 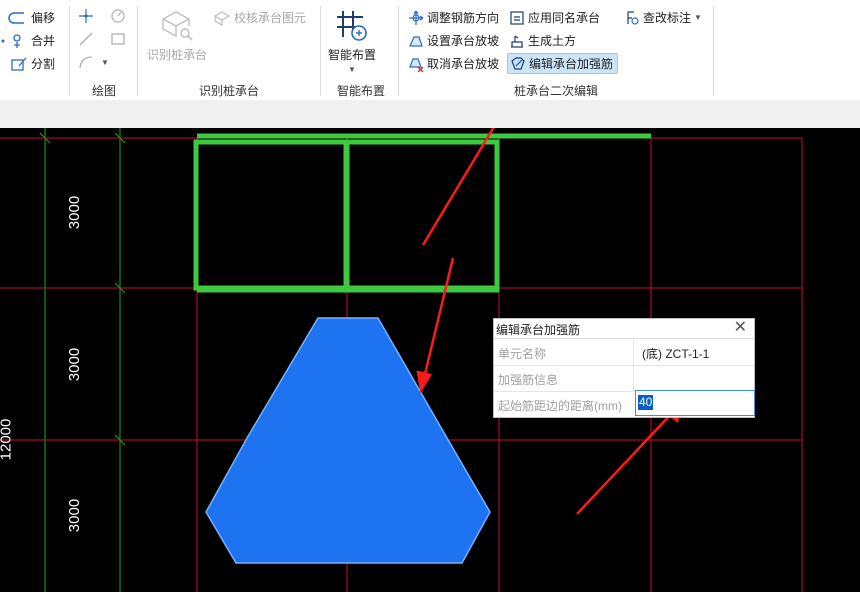 What do you see at coordinates (646, 402) in the screenshot?
I see `start-distance-selected-text: 40` at bounding box center [646, 402].